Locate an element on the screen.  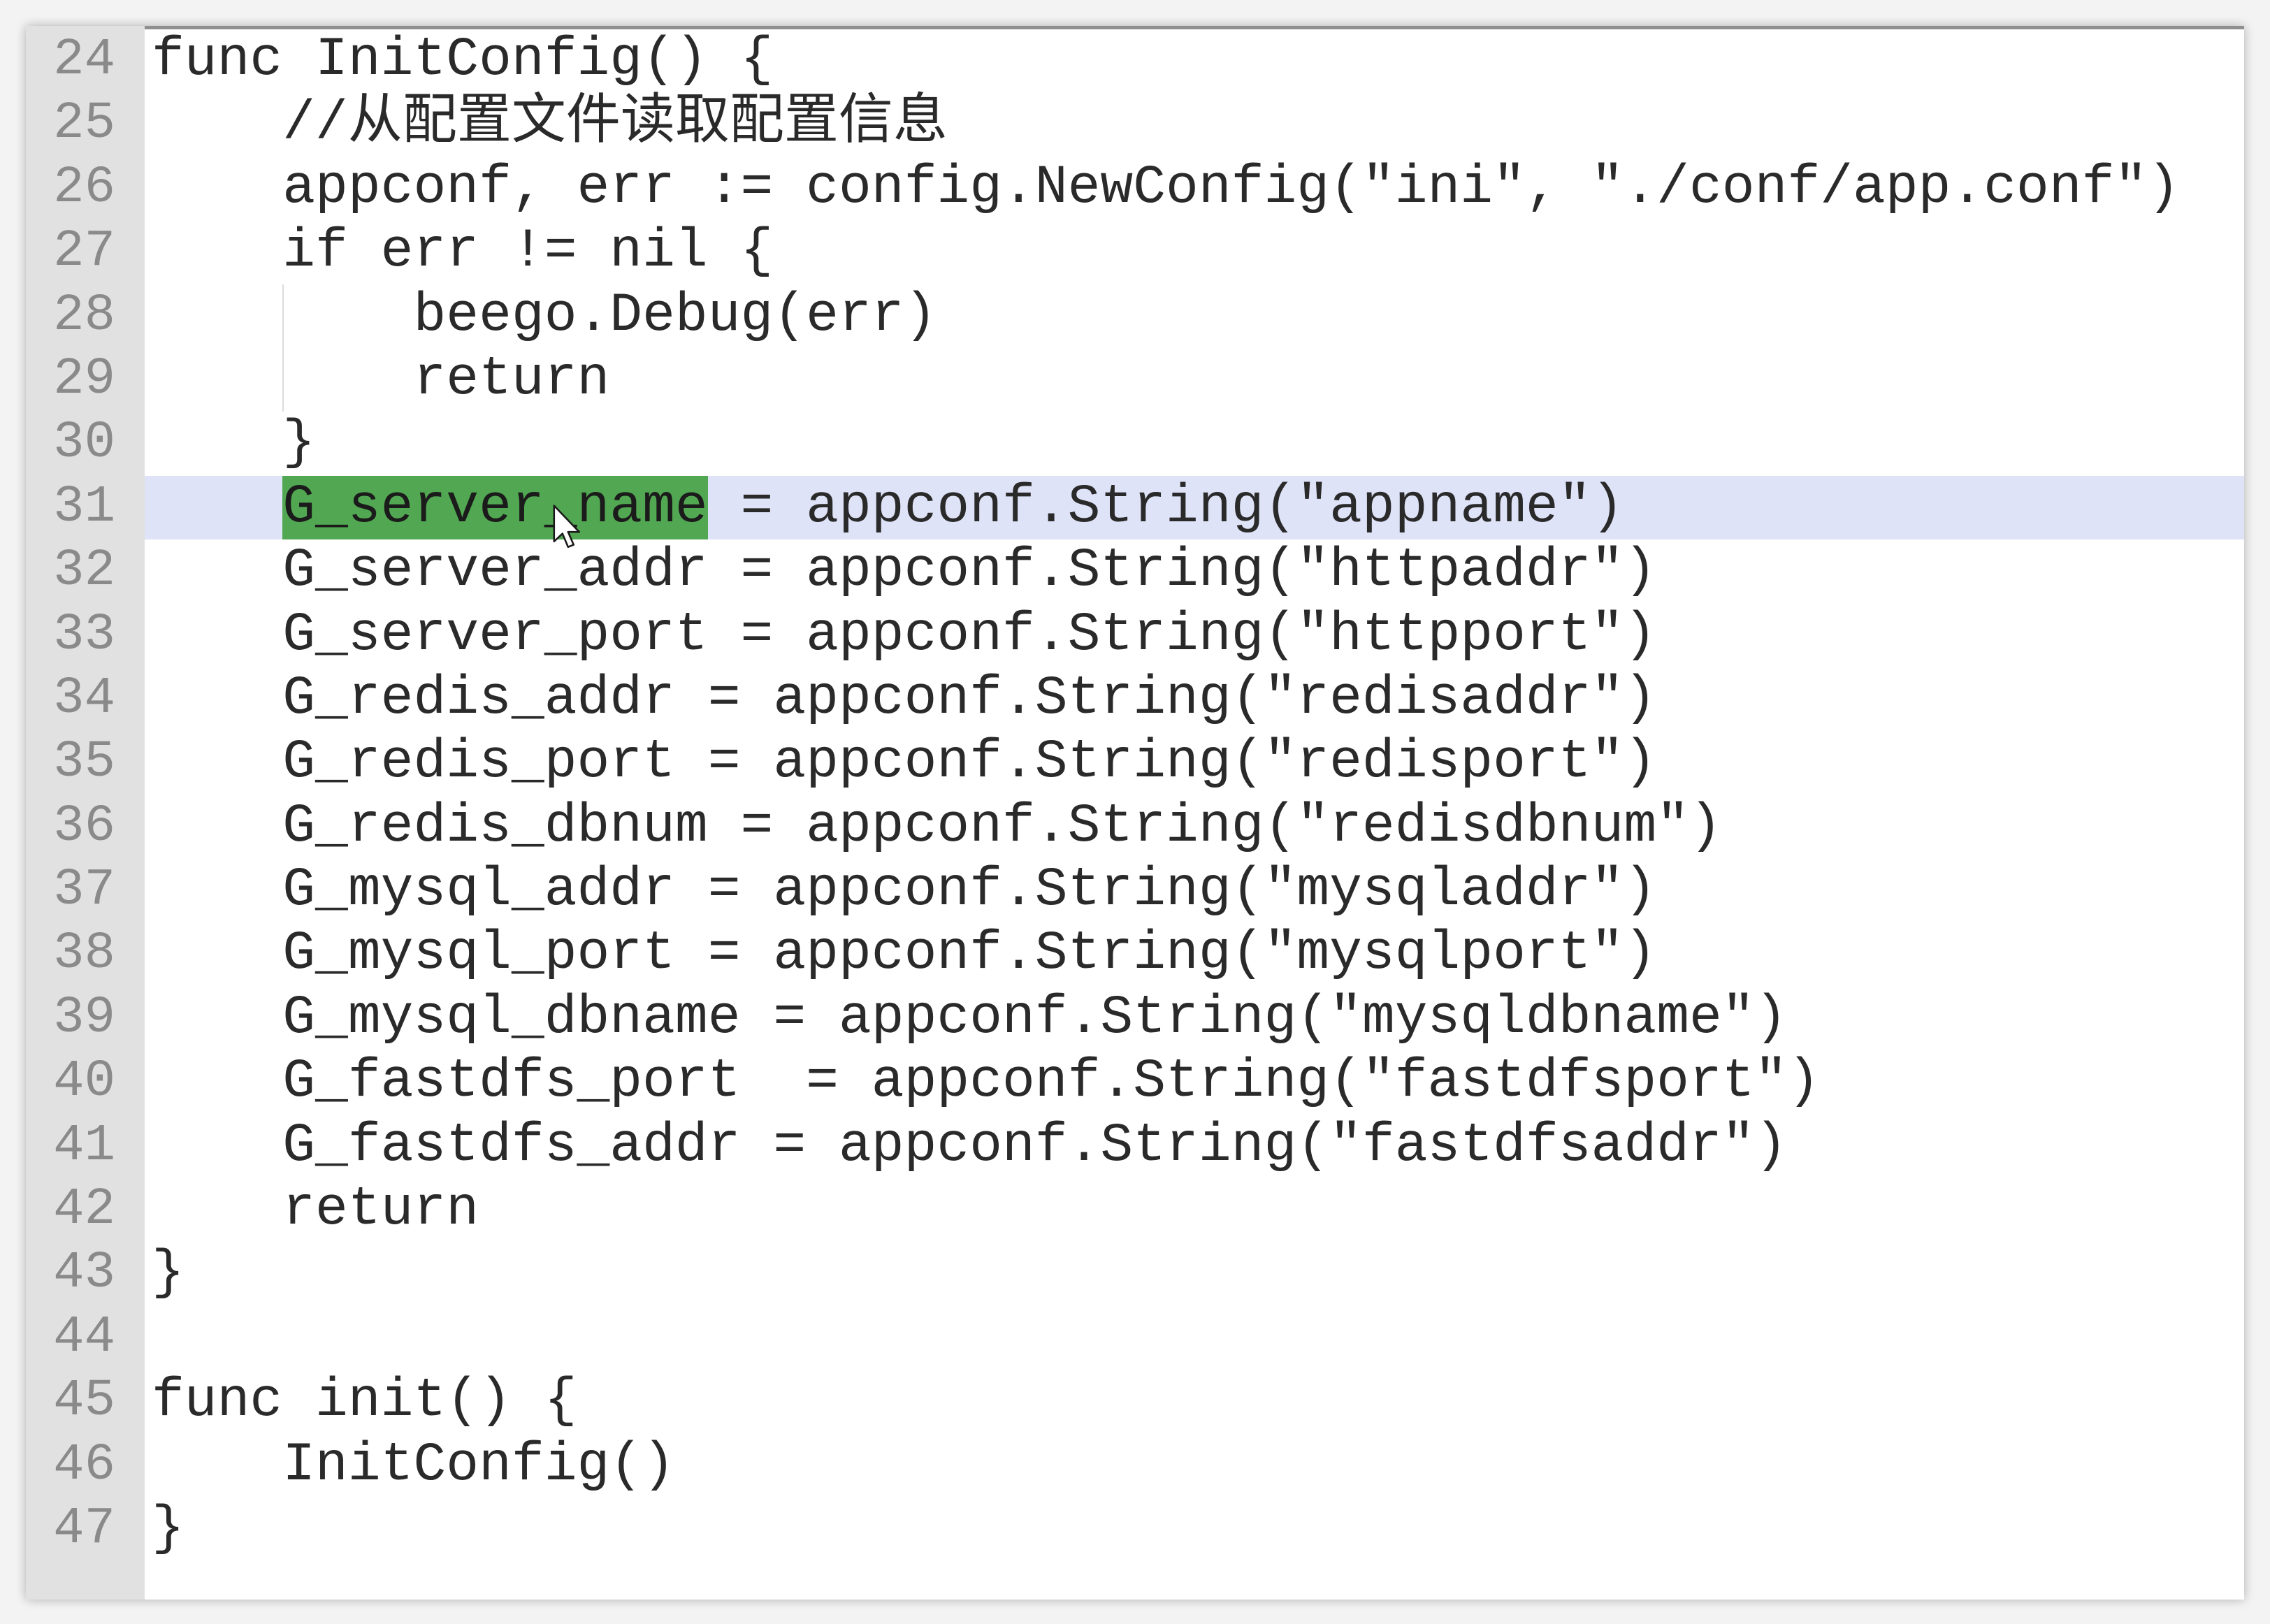
code-line: 28 beego.Debug(err) is located at coordinates (1135, 316).